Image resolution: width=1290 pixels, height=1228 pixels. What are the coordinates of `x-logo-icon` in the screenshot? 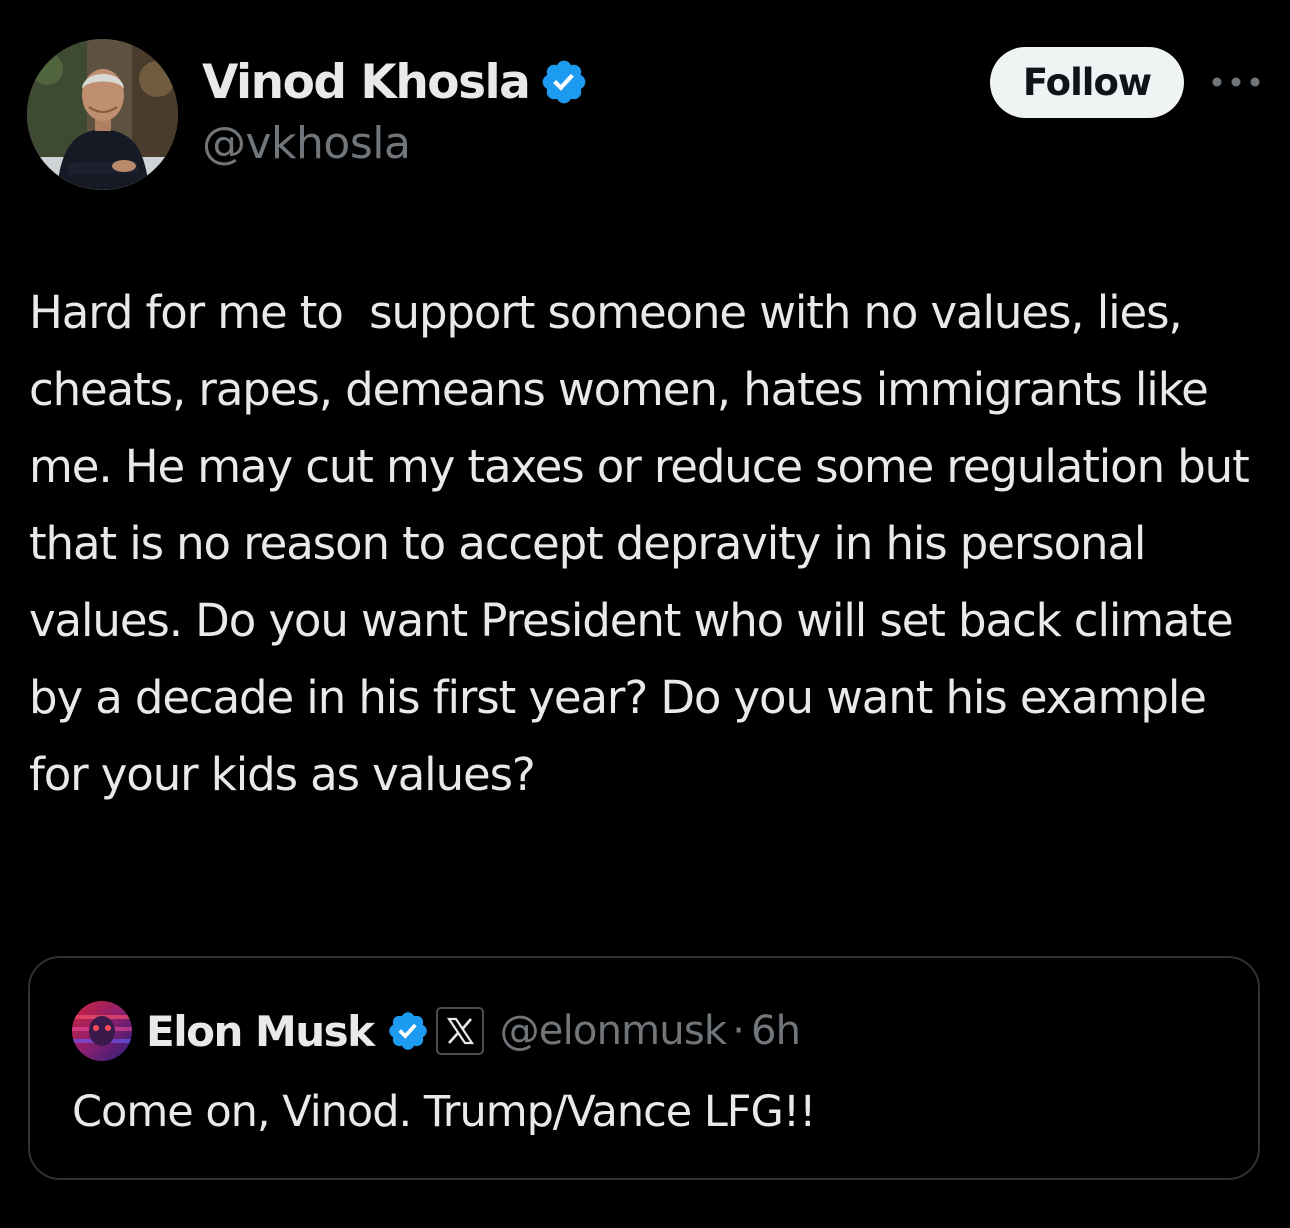 It's located at (460, 1031).